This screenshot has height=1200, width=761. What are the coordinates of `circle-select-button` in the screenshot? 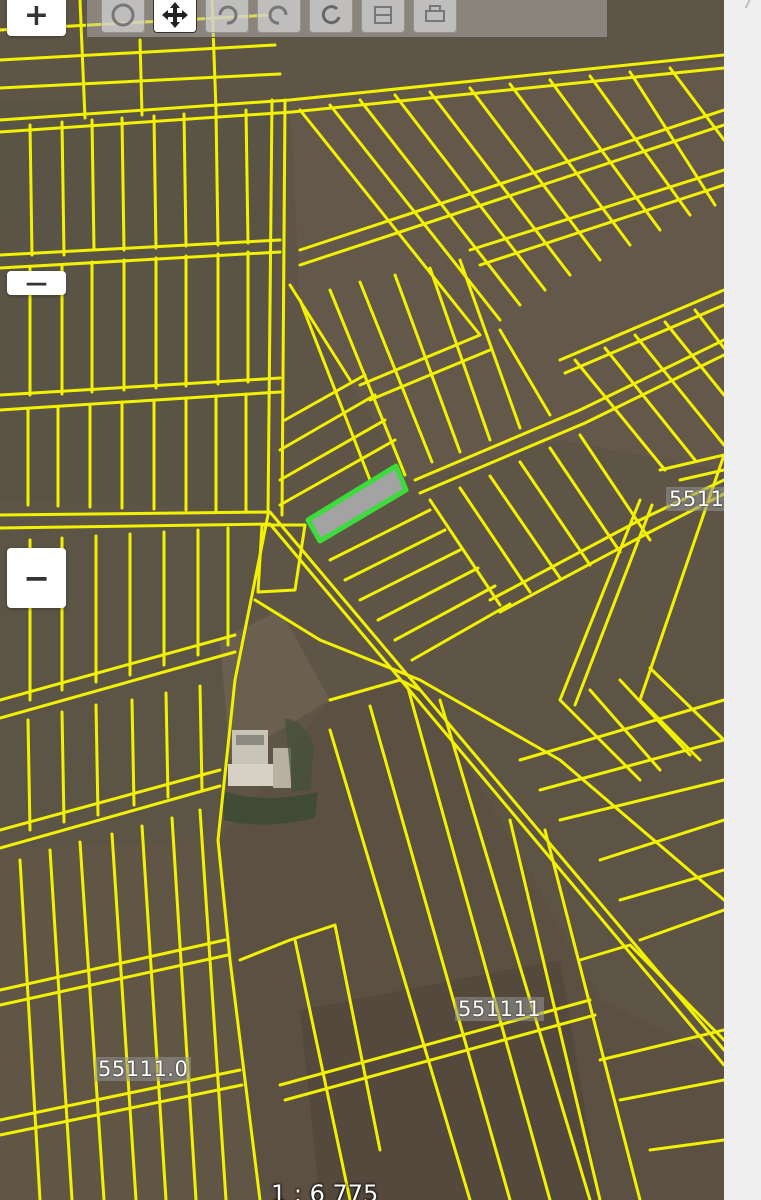 It's located at (123, 16).